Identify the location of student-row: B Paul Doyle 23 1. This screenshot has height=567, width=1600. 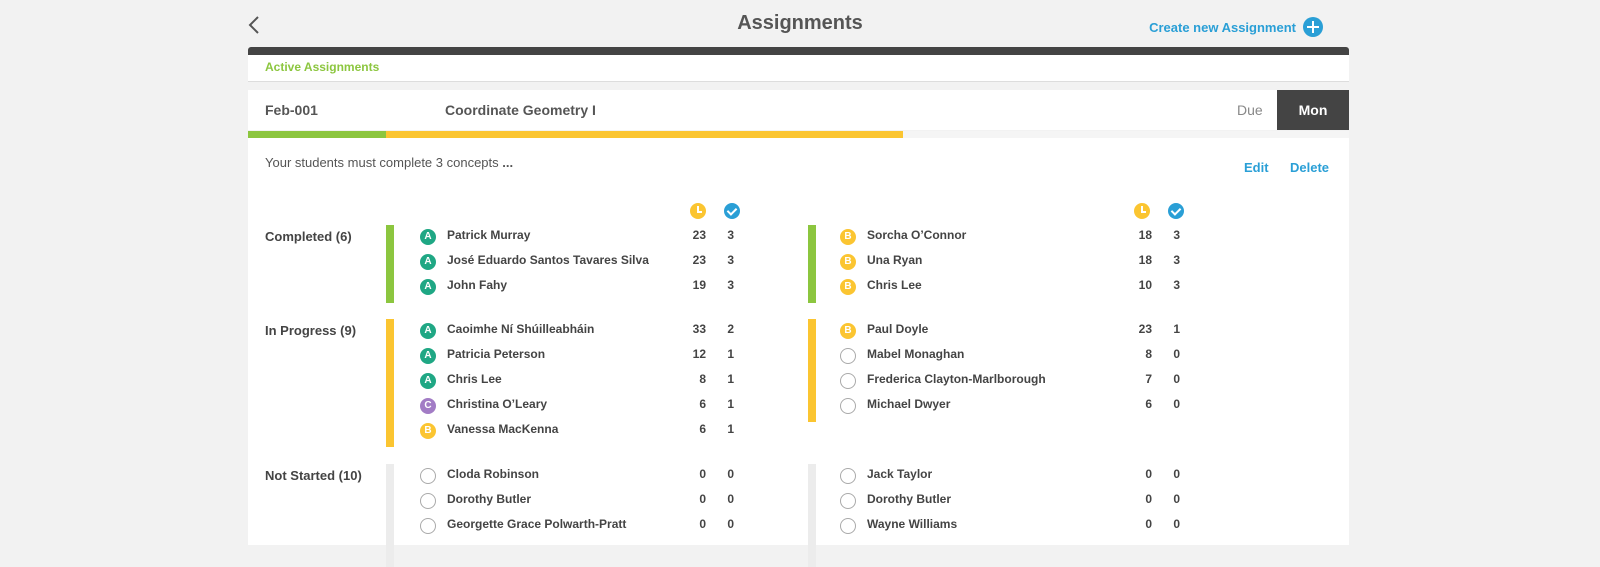
(1012, 334).